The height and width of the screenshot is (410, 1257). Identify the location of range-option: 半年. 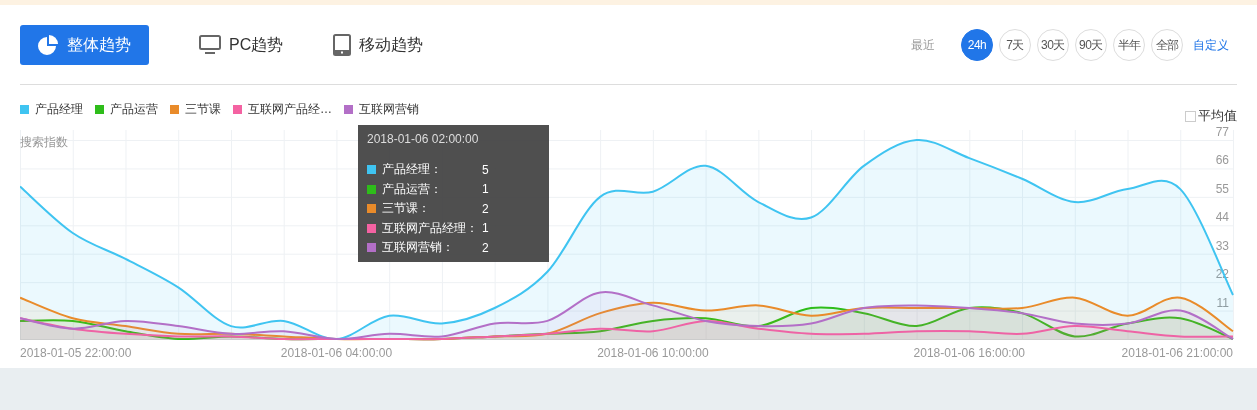
(1129, 45).